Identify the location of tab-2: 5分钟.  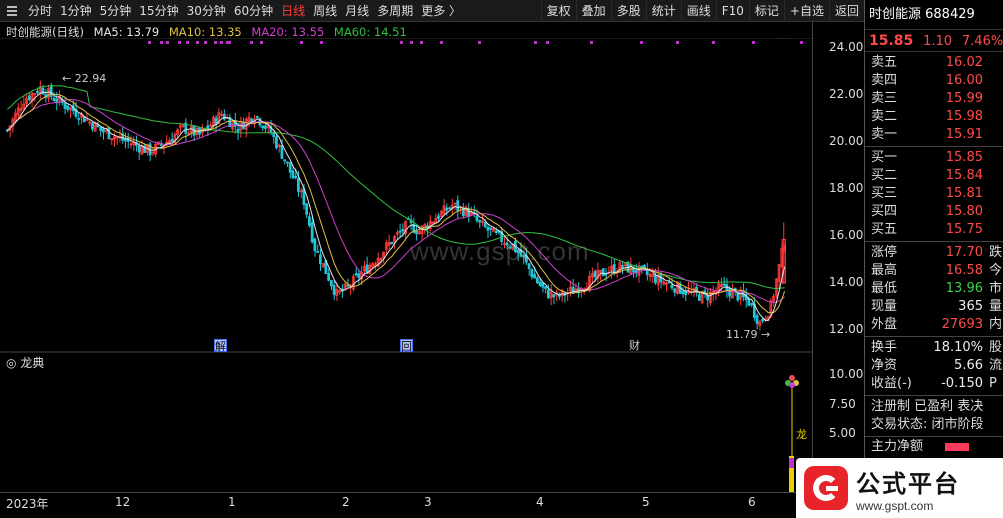
(116, 11).